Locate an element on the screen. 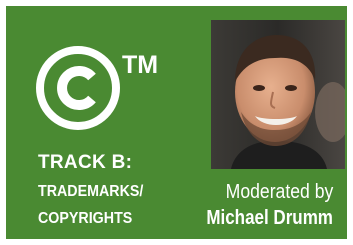 The image size is (353, 245). track-title-line-2: COPYRIGHTS is located at coordinates (85, 218).